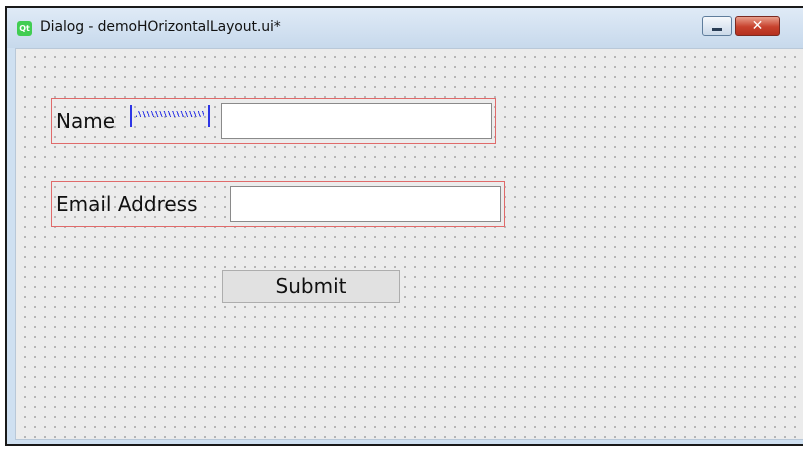 The image size is (803, 449). What do you see at coordinates (717, 26) in the screenshot?
I see `minimize-button` at bounding box center [717, 26].